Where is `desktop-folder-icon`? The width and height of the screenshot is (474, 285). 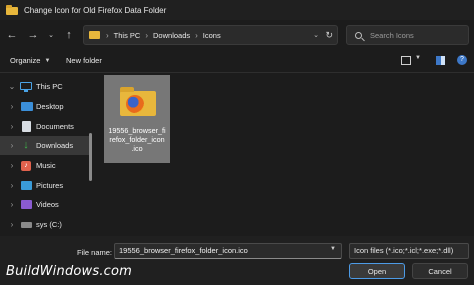
desktop-folder-icon is located at coordinates (27, 106).